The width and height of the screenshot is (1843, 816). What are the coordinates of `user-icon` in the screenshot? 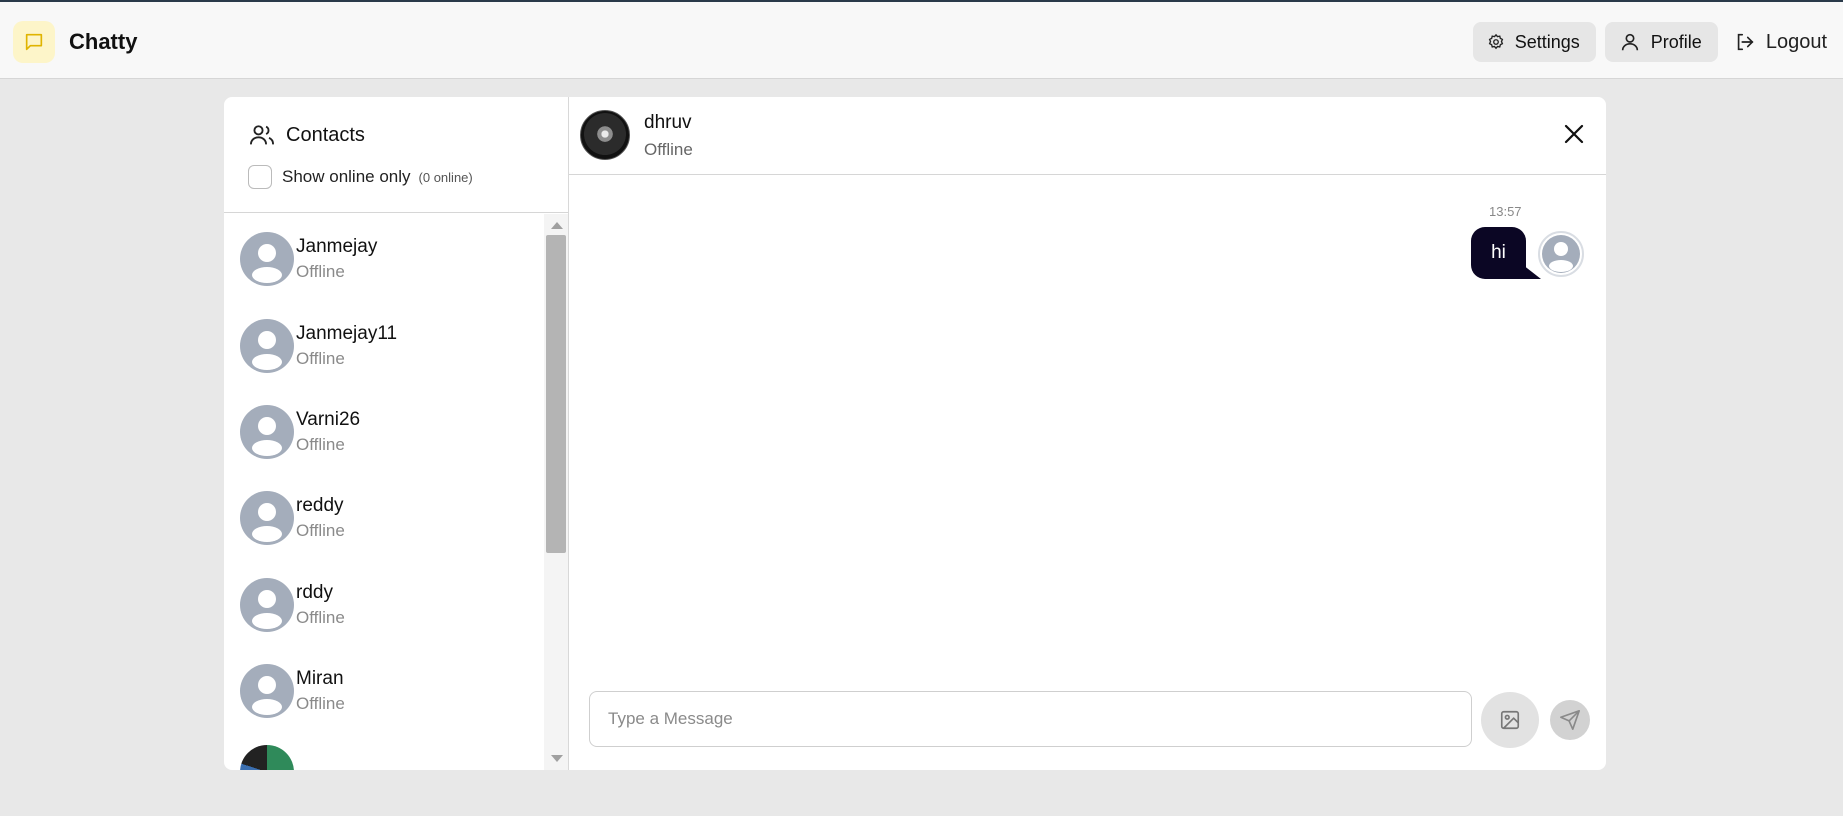 It's located at (1629, 42).